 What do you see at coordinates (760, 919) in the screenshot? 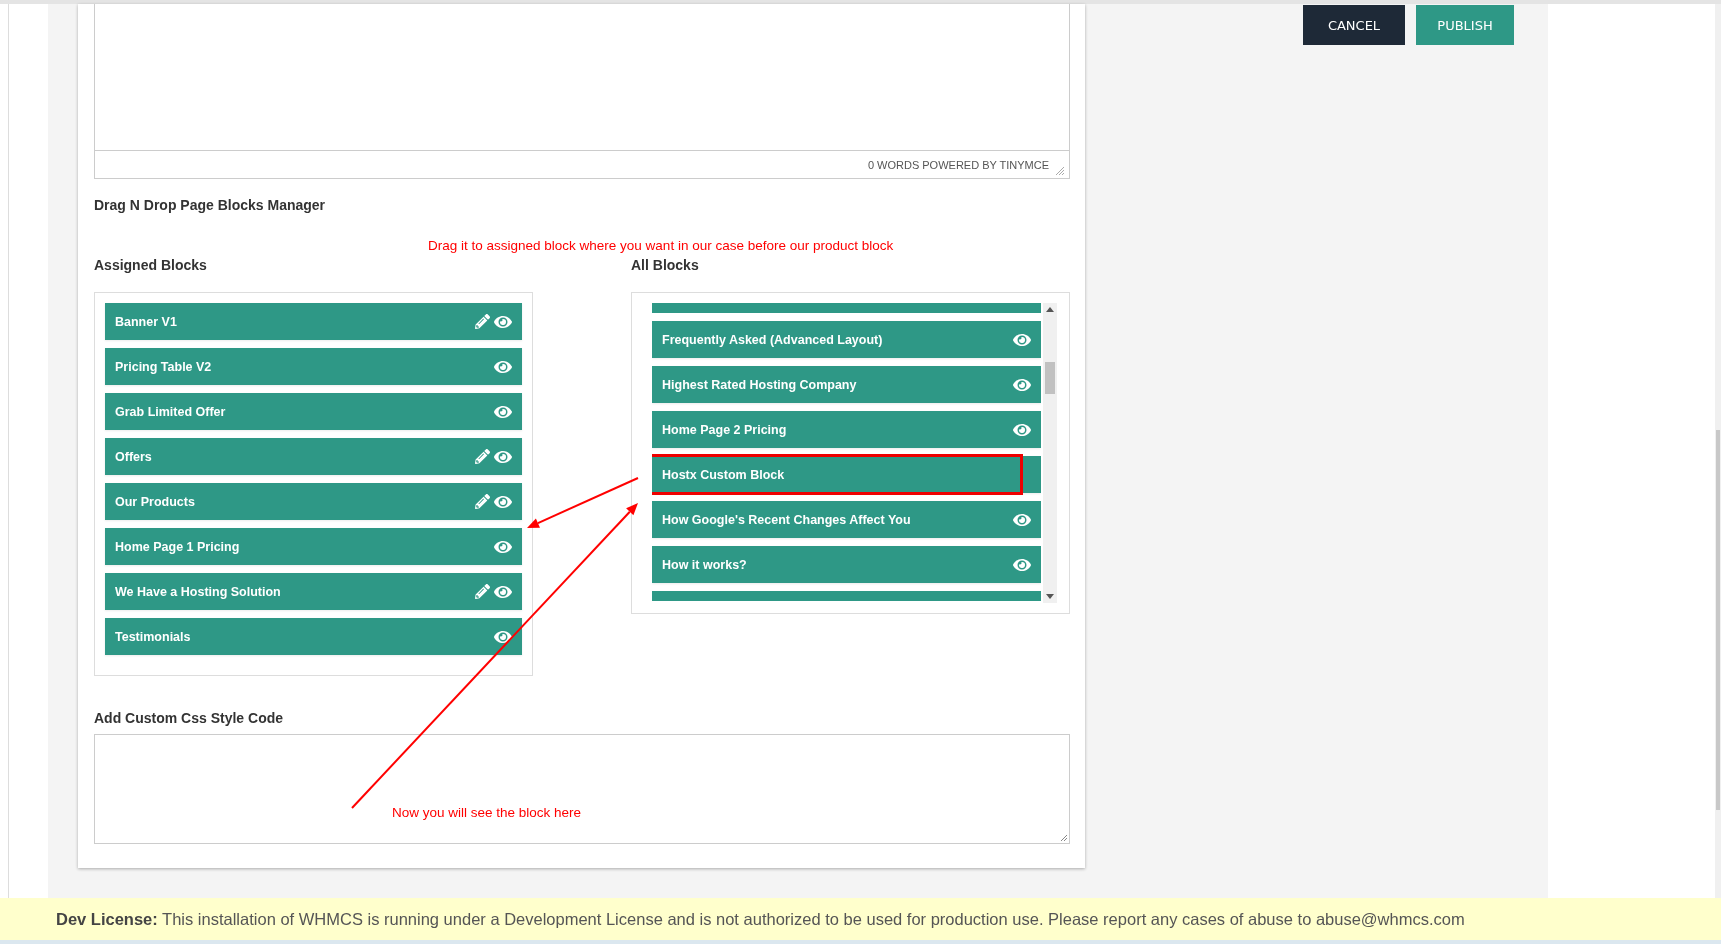
I see `license-notice: Dev License: This installation of WHMCS is running under a Development License and is not authorized to be used for production use. Please report any cases of abuse to abuse@whmcs.com` at bounding box center [760, 919].